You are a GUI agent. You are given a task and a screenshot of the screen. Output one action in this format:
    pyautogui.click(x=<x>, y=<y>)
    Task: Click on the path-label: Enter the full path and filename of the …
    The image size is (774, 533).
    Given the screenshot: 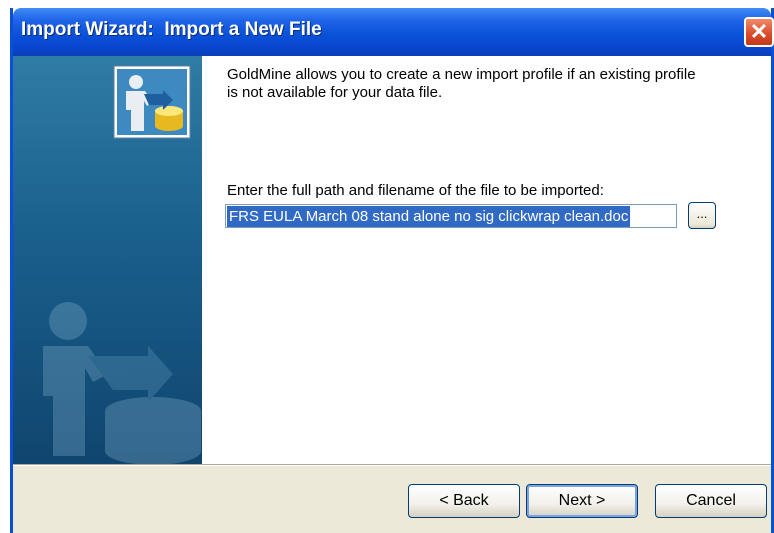 What is the action you would take?
    pyautogui.click(x=415, y=190)
    